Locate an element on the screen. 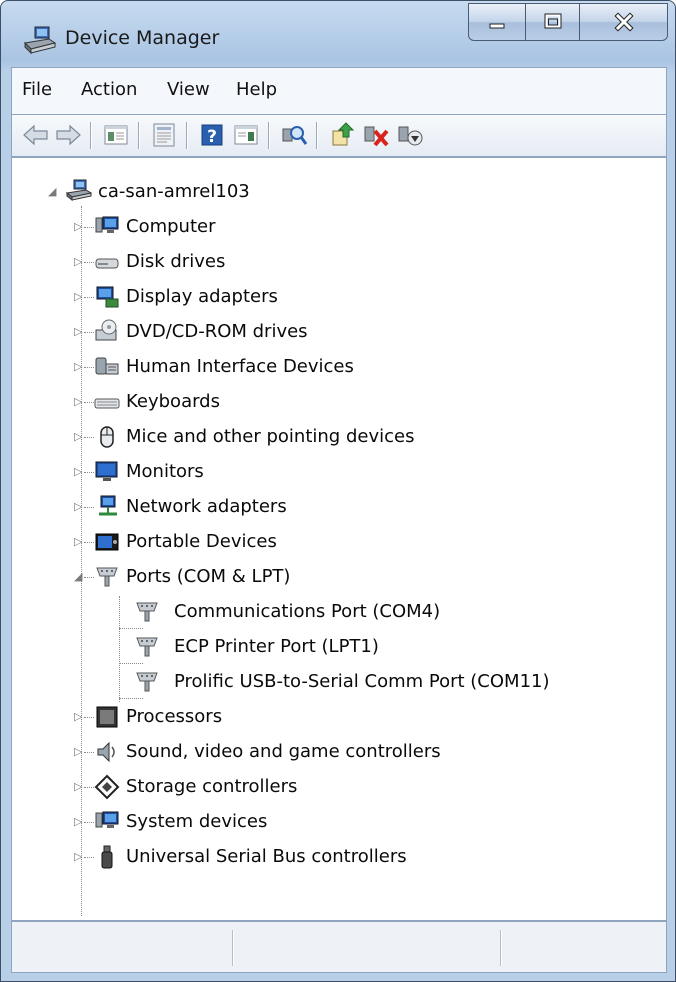 This screenshot has height=982, width=676. tree-category-label: Sound, video and game controllers is located at coordinates (283, 751).